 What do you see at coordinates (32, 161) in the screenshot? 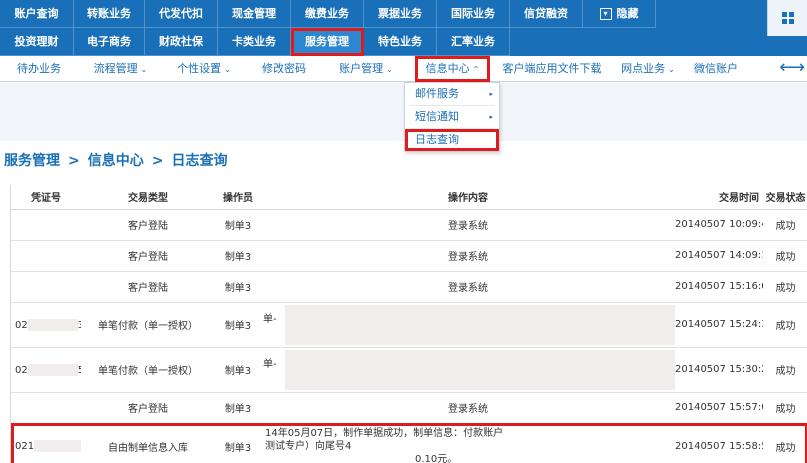
I see `breadcrumb-service-management: 服务管理` at bounding box center [32, 161].